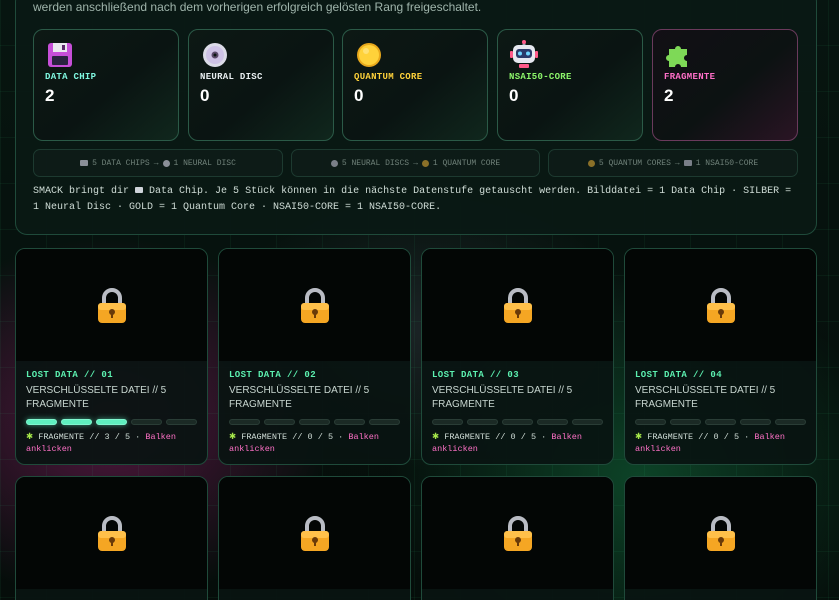 The height and width of the screenshot is (600, 839). What do you see at coordinates (673, 163) in the screenshot?
I see `exchange-button-quantum-cores: 5 QUANTUM CORES → 1 NSAI50-CORE` at bounding box center [673, 163].